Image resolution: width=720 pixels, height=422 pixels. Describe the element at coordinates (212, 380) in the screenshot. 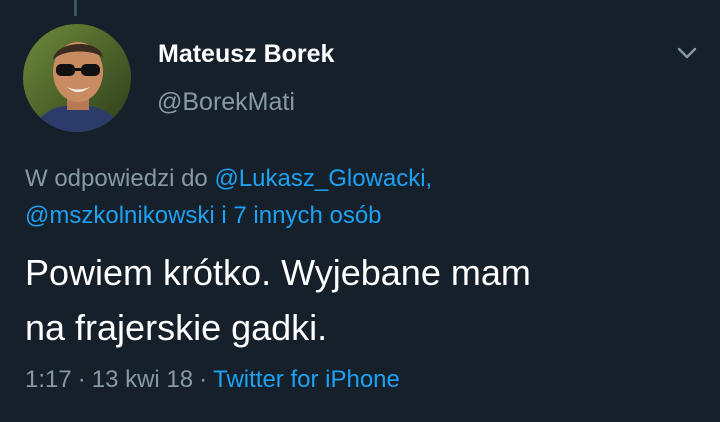

I see `tweet-meta: 1:17 · 13 kwi 18 · Twitter for iPhone` at that location.